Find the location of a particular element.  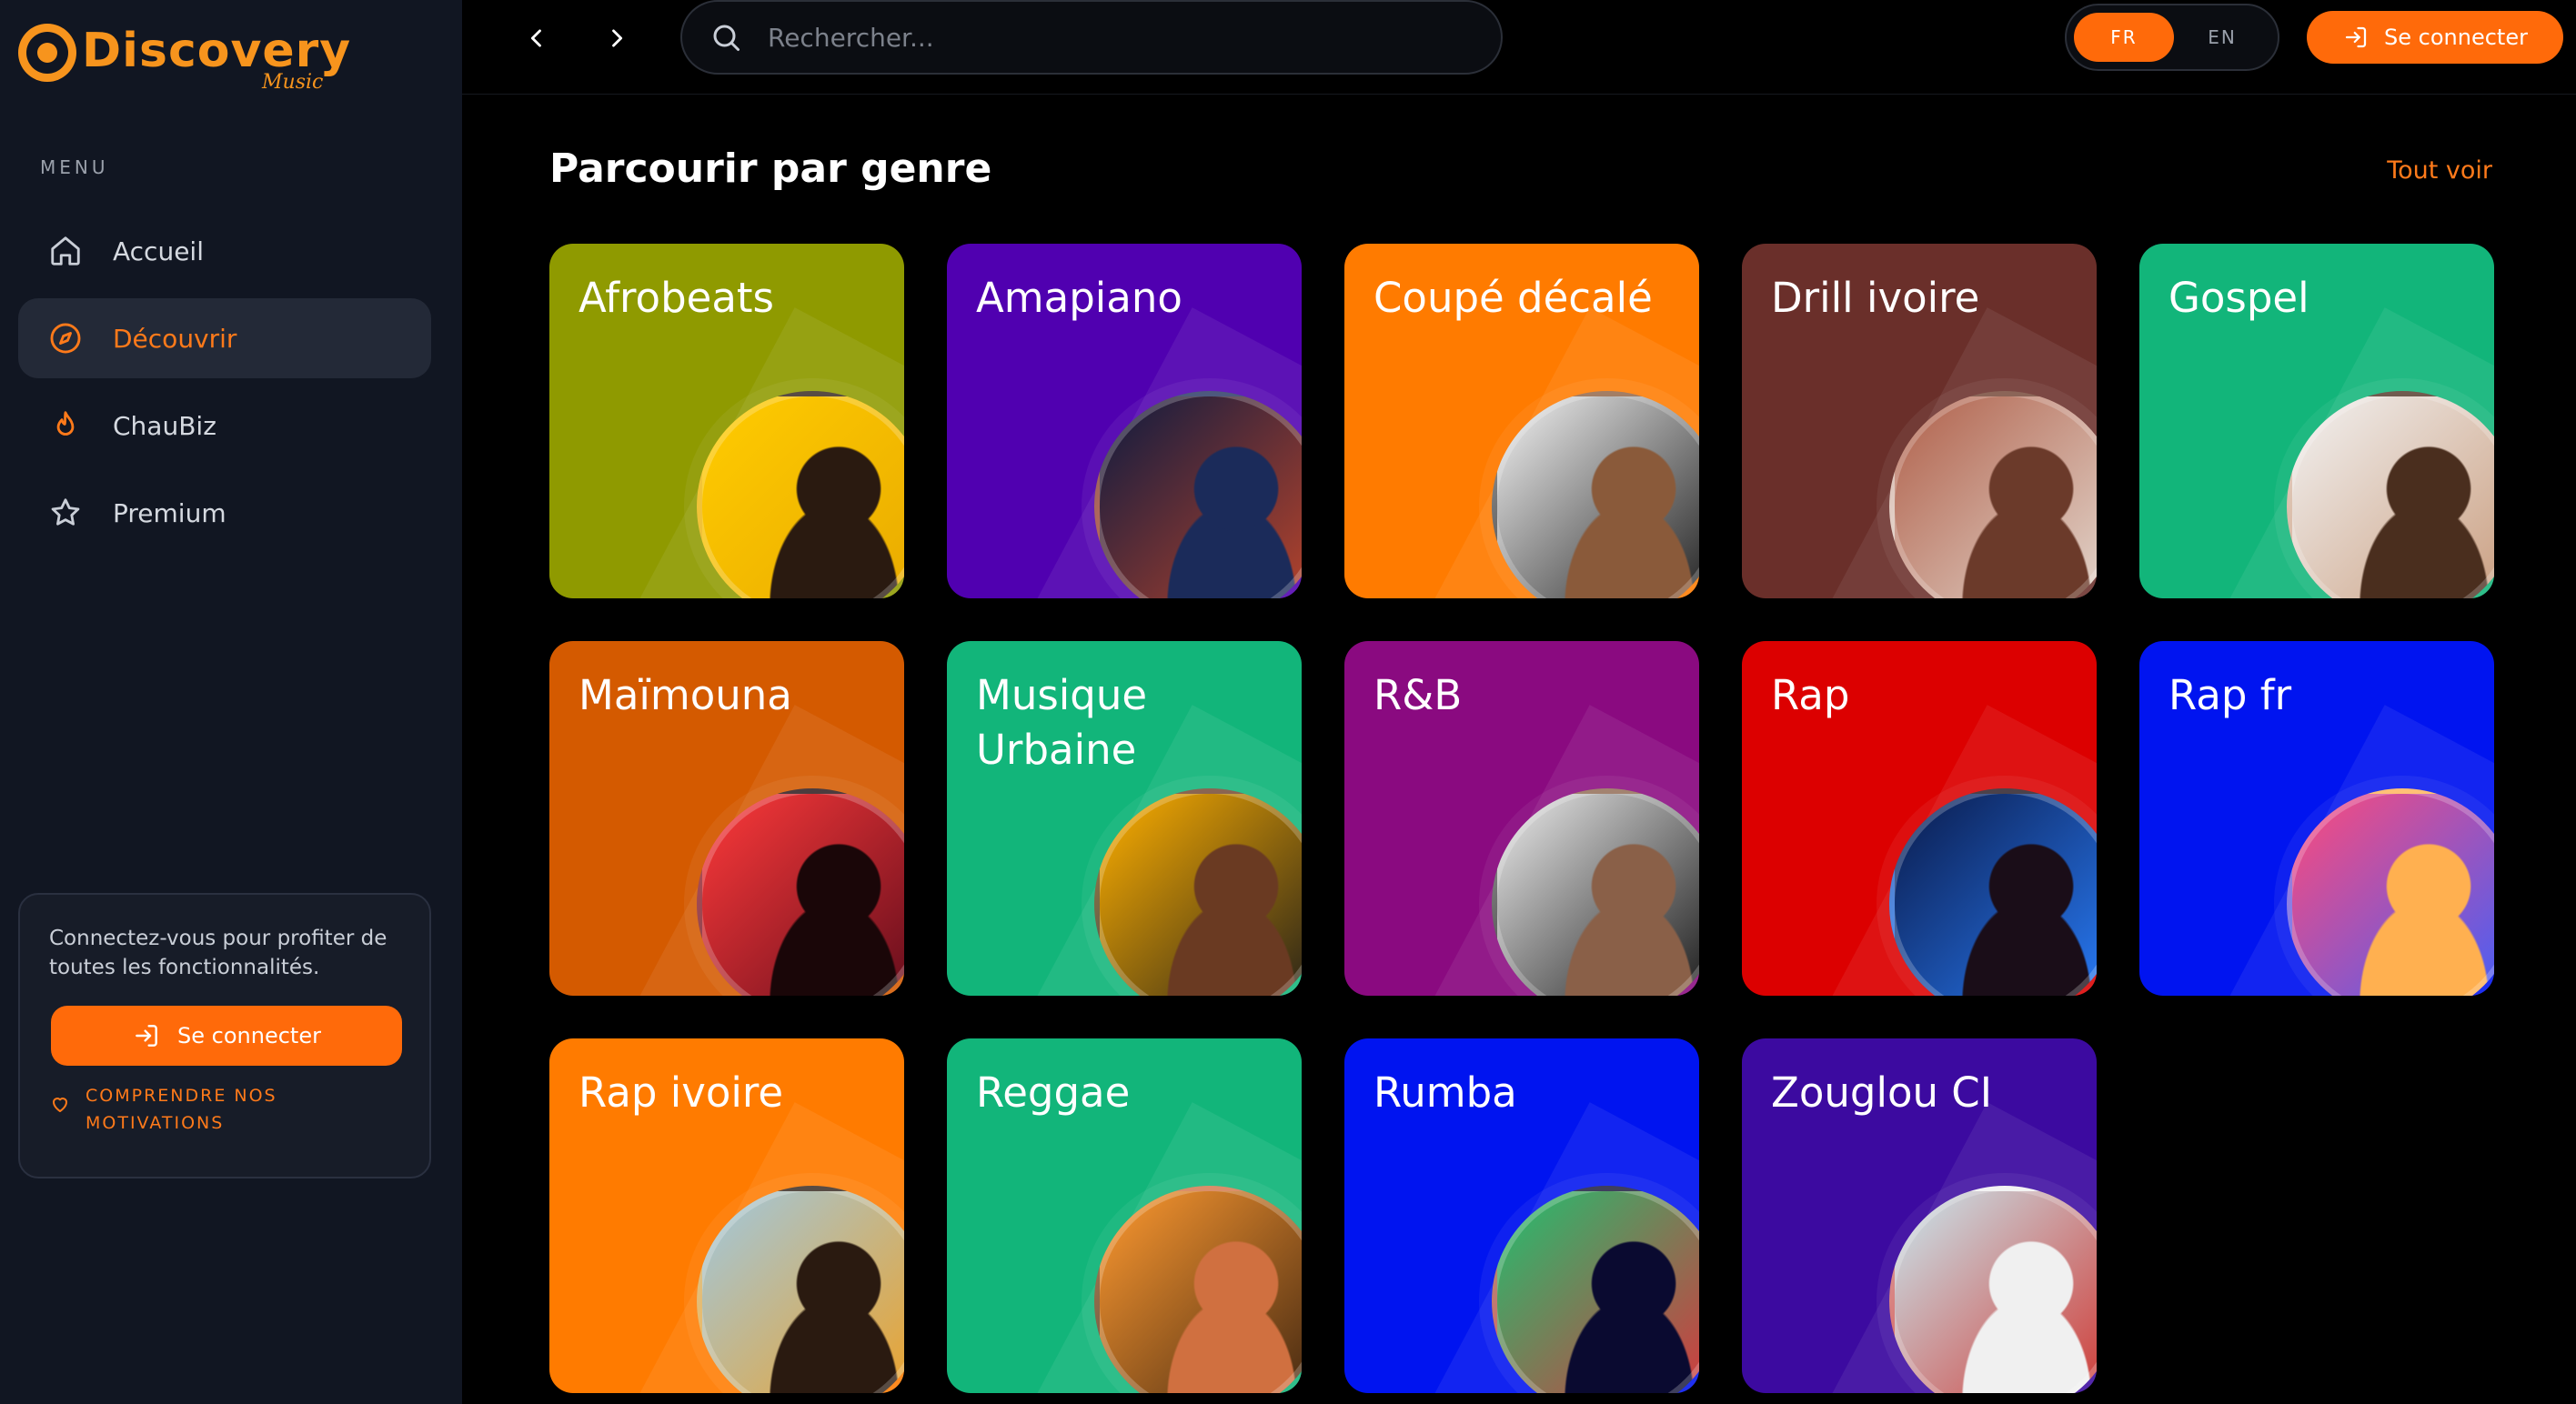

sidebar-item-premium: Premium is located at coordinates (224, 513).